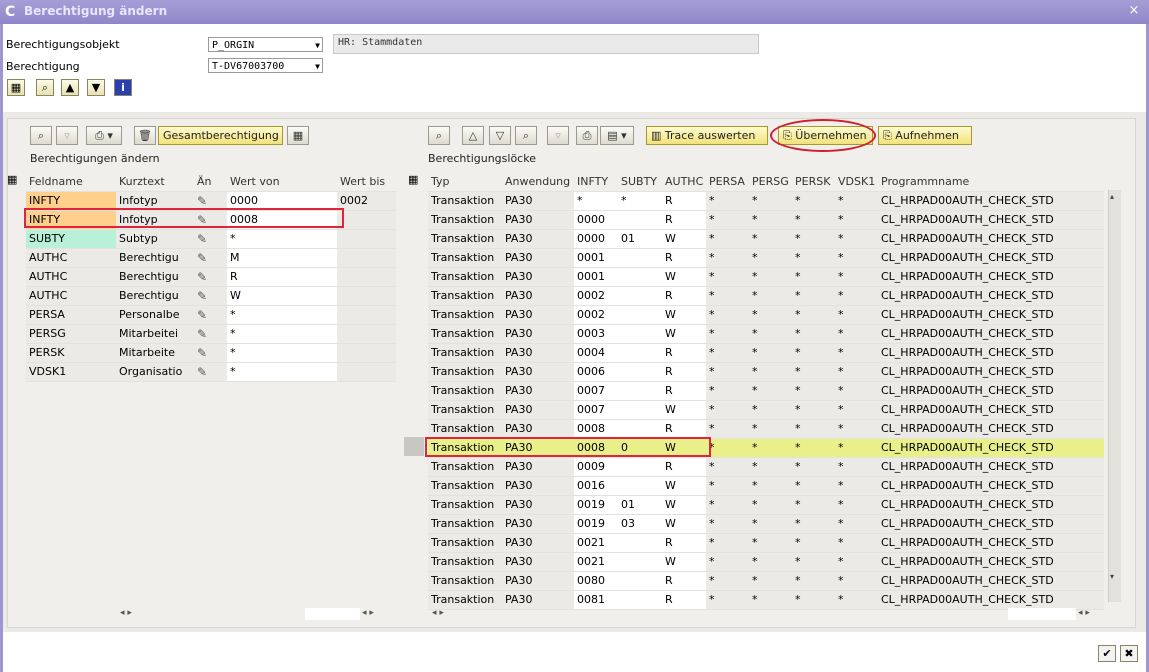 This screenshot has width=1149, height=672. I want to click on col-header-persa: PERSA, so click(727, 182).